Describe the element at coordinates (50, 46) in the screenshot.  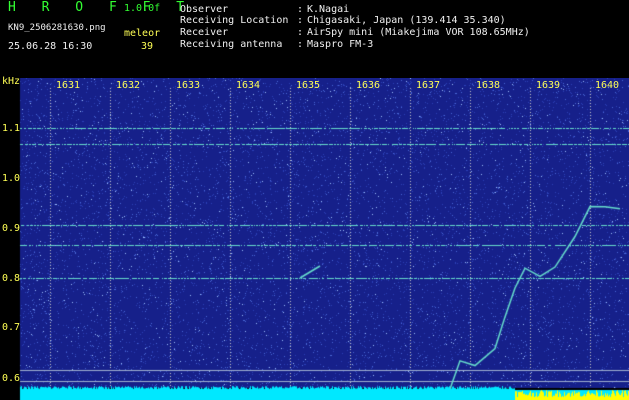
I see `observation-datetime: 25.06.28 16:30` at that location.